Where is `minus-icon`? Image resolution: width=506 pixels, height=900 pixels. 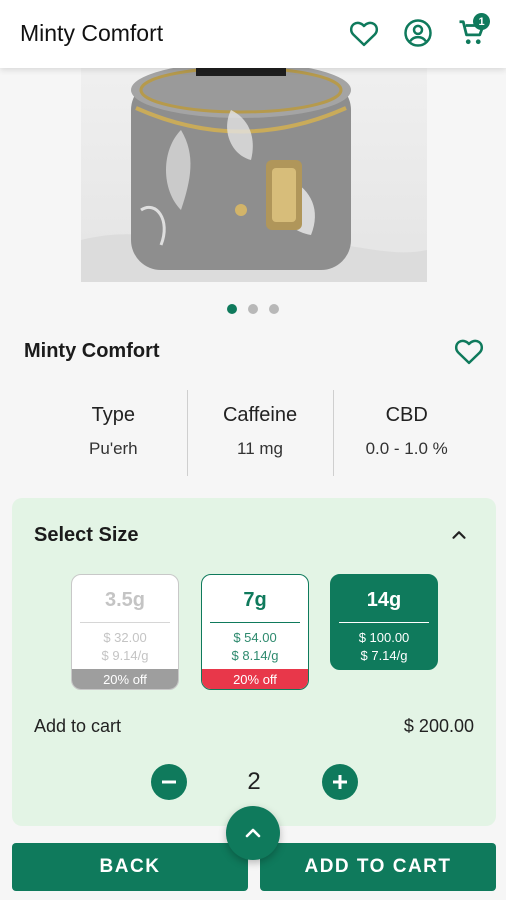
minus-icon is located at coordinates (169, 782).